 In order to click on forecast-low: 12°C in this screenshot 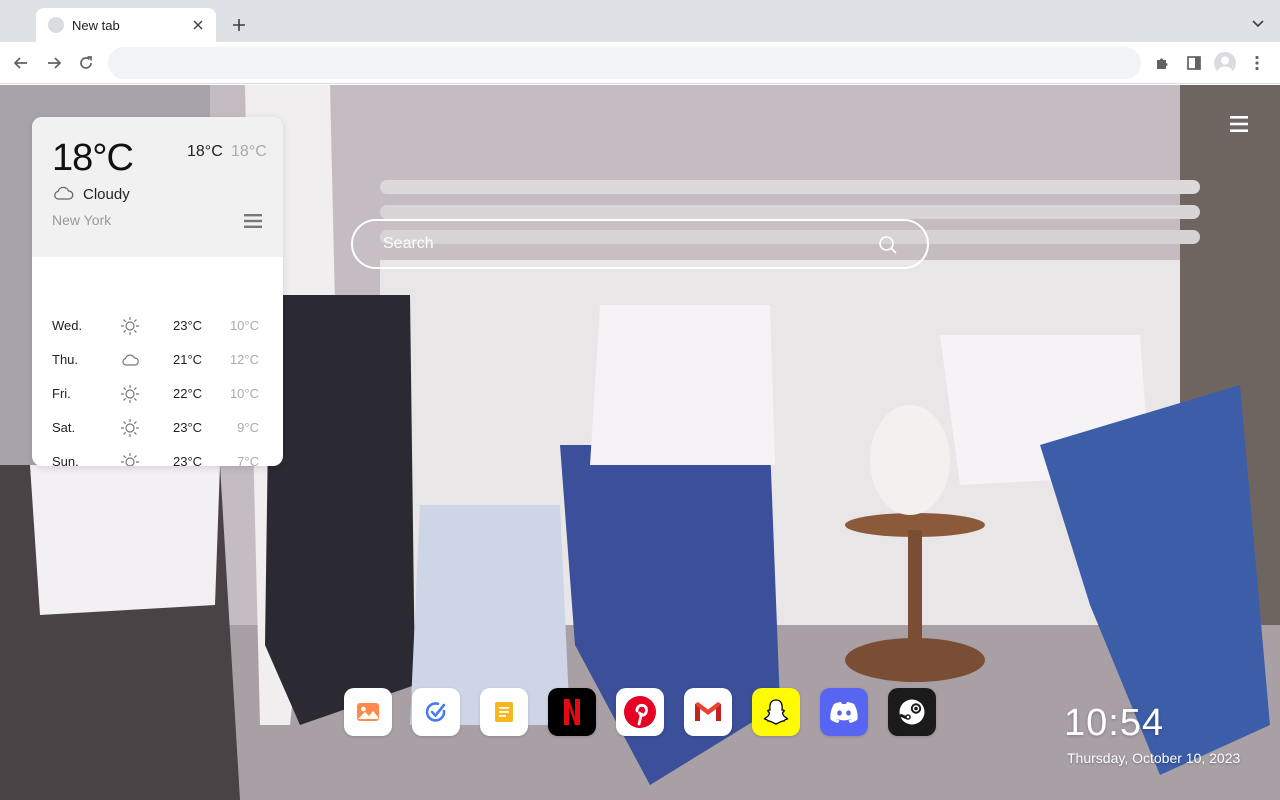, I will do `click(244, 359)`.